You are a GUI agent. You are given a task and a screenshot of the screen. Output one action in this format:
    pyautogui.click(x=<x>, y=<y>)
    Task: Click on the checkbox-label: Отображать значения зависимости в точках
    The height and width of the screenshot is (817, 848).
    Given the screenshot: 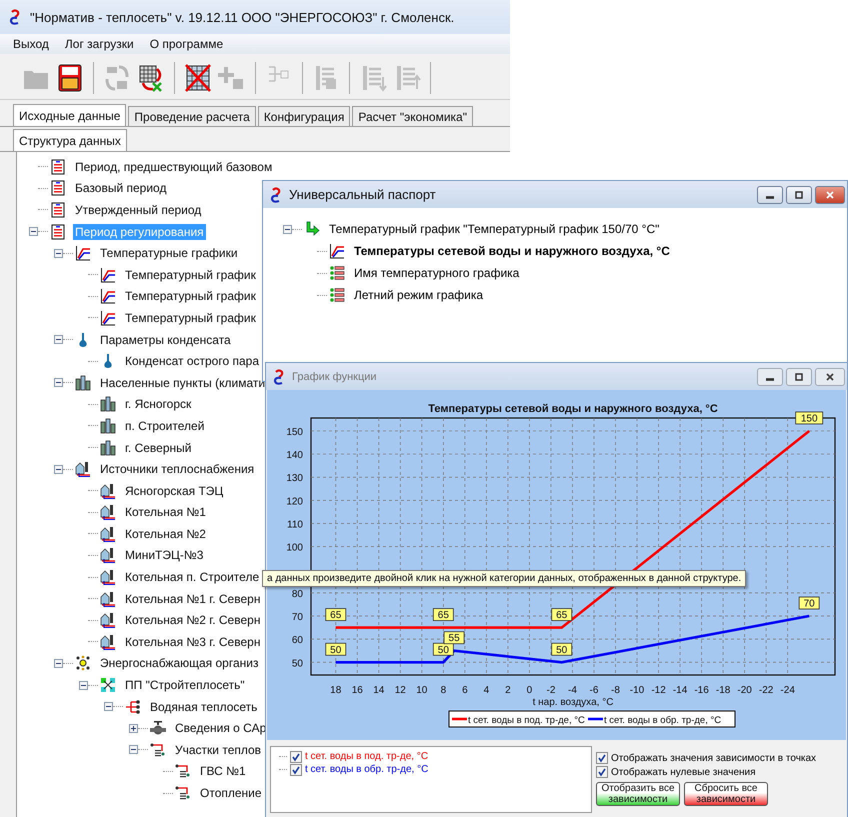 What is the action you would take?
    pyautogui.click(x=713, y=758)
    